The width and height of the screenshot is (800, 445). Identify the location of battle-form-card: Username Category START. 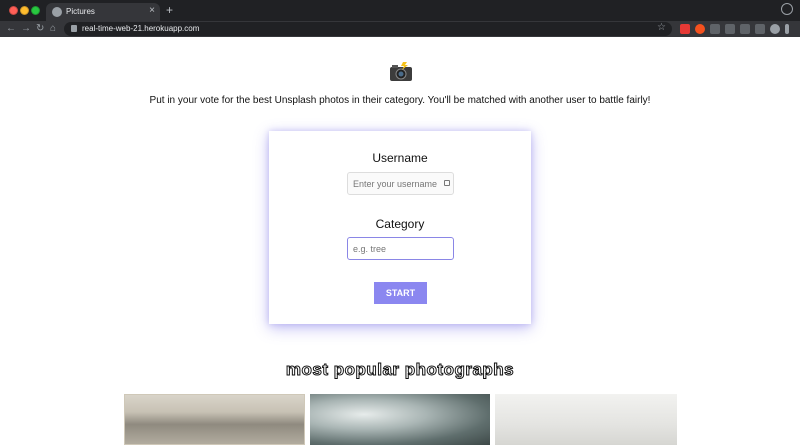
(400, 227).